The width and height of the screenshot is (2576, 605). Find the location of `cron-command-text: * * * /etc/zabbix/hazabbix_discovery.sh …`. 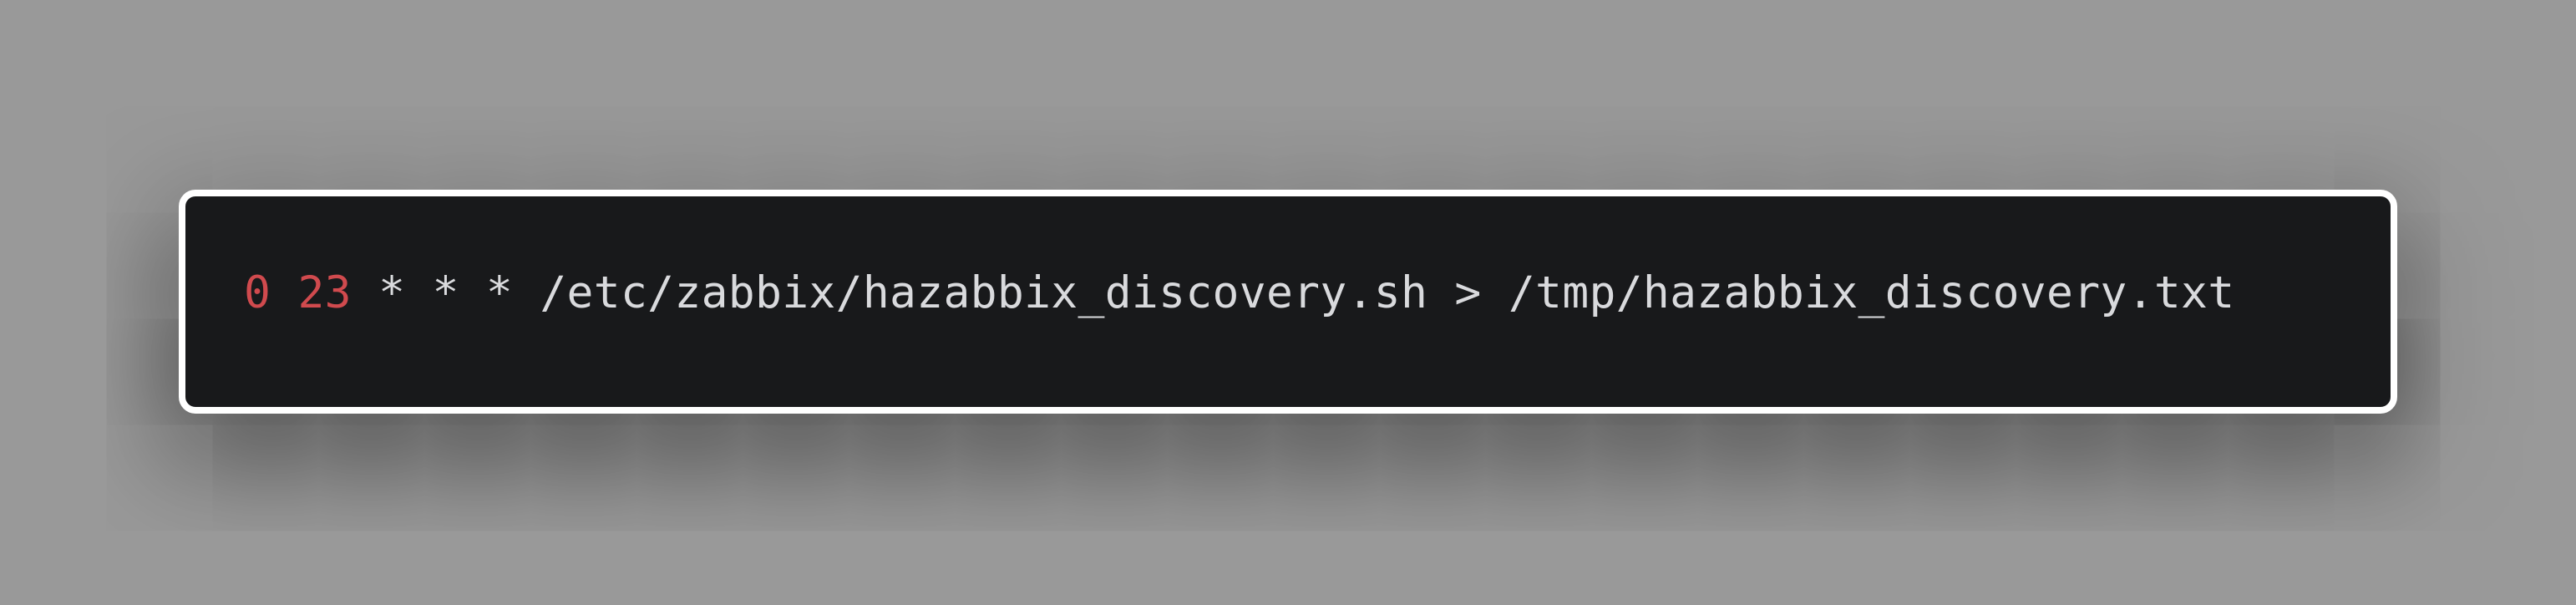

cron-command-text: * * * /etc/zabbix/hazabbix_discovery.sh … is located at coordinates (1293, 292).